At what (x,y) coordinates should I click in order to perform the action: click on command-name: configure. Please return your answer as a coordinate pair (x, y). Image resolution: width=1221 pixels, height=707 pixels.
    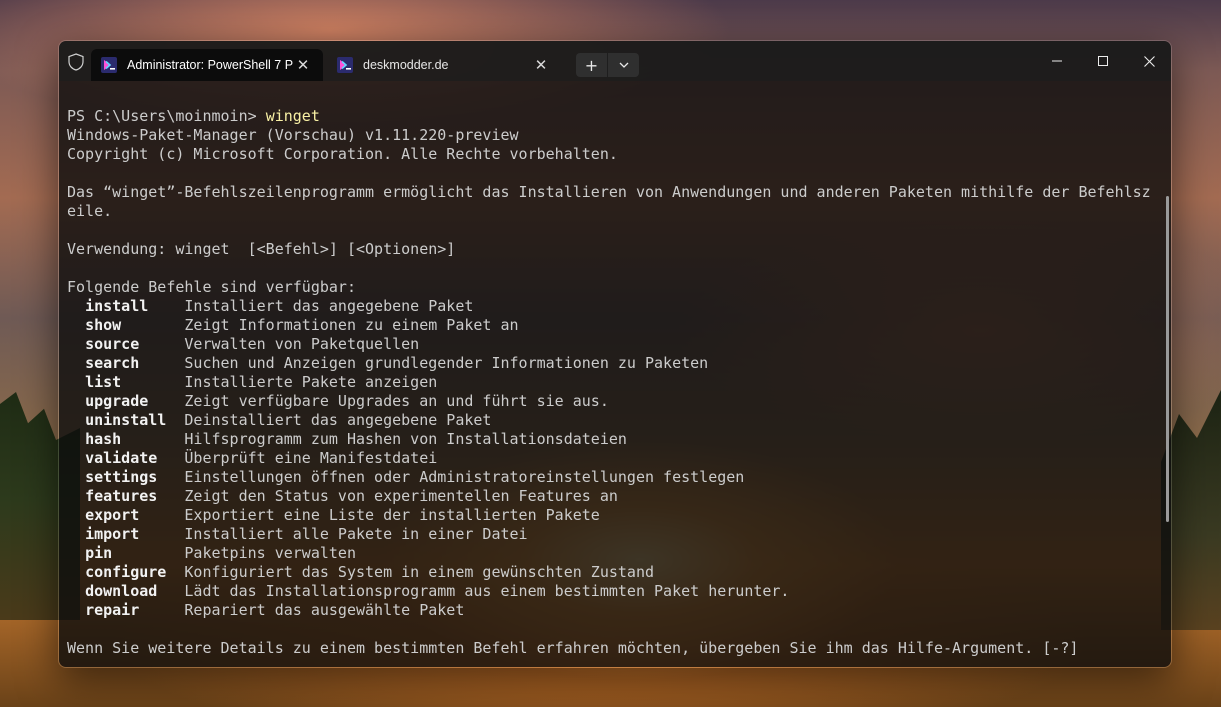
    Looking at the image, I should click on (135, 572).